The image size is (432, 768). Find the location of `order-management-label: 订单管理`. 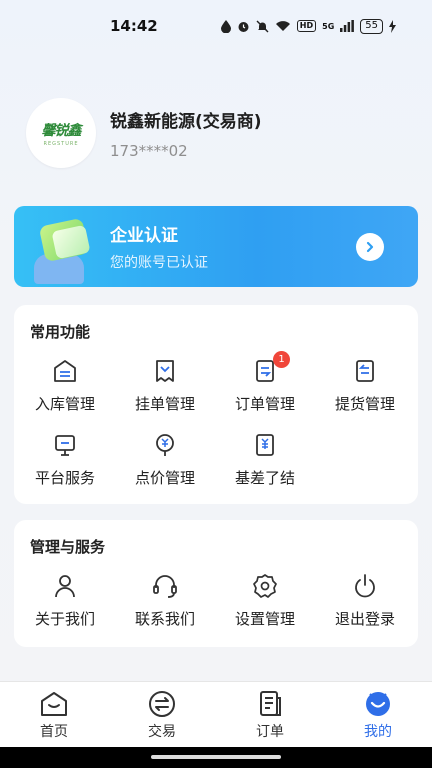

order-management-label: 订单管理 is located at coordinates (264, 404).